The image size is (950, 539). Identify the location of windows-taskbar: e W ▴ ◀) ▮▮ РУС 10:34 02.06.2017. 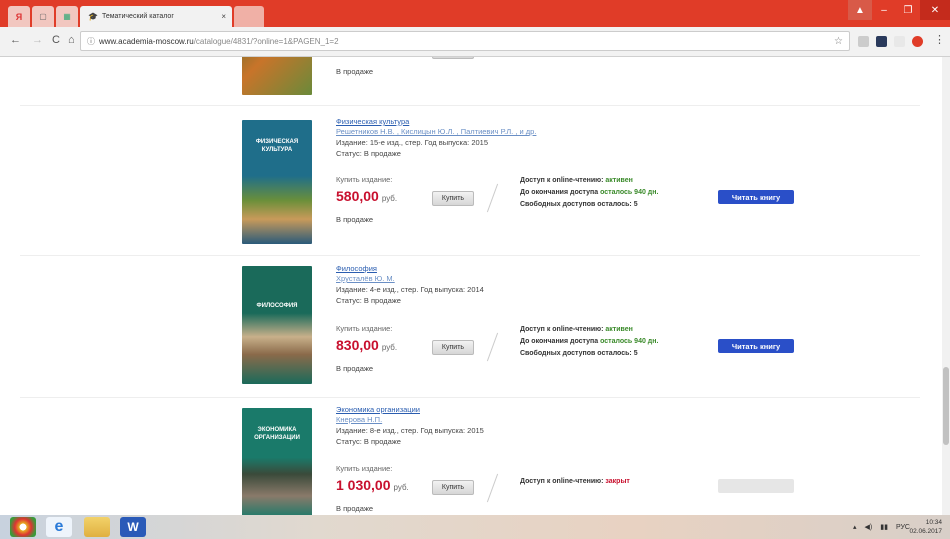
(475, 527).